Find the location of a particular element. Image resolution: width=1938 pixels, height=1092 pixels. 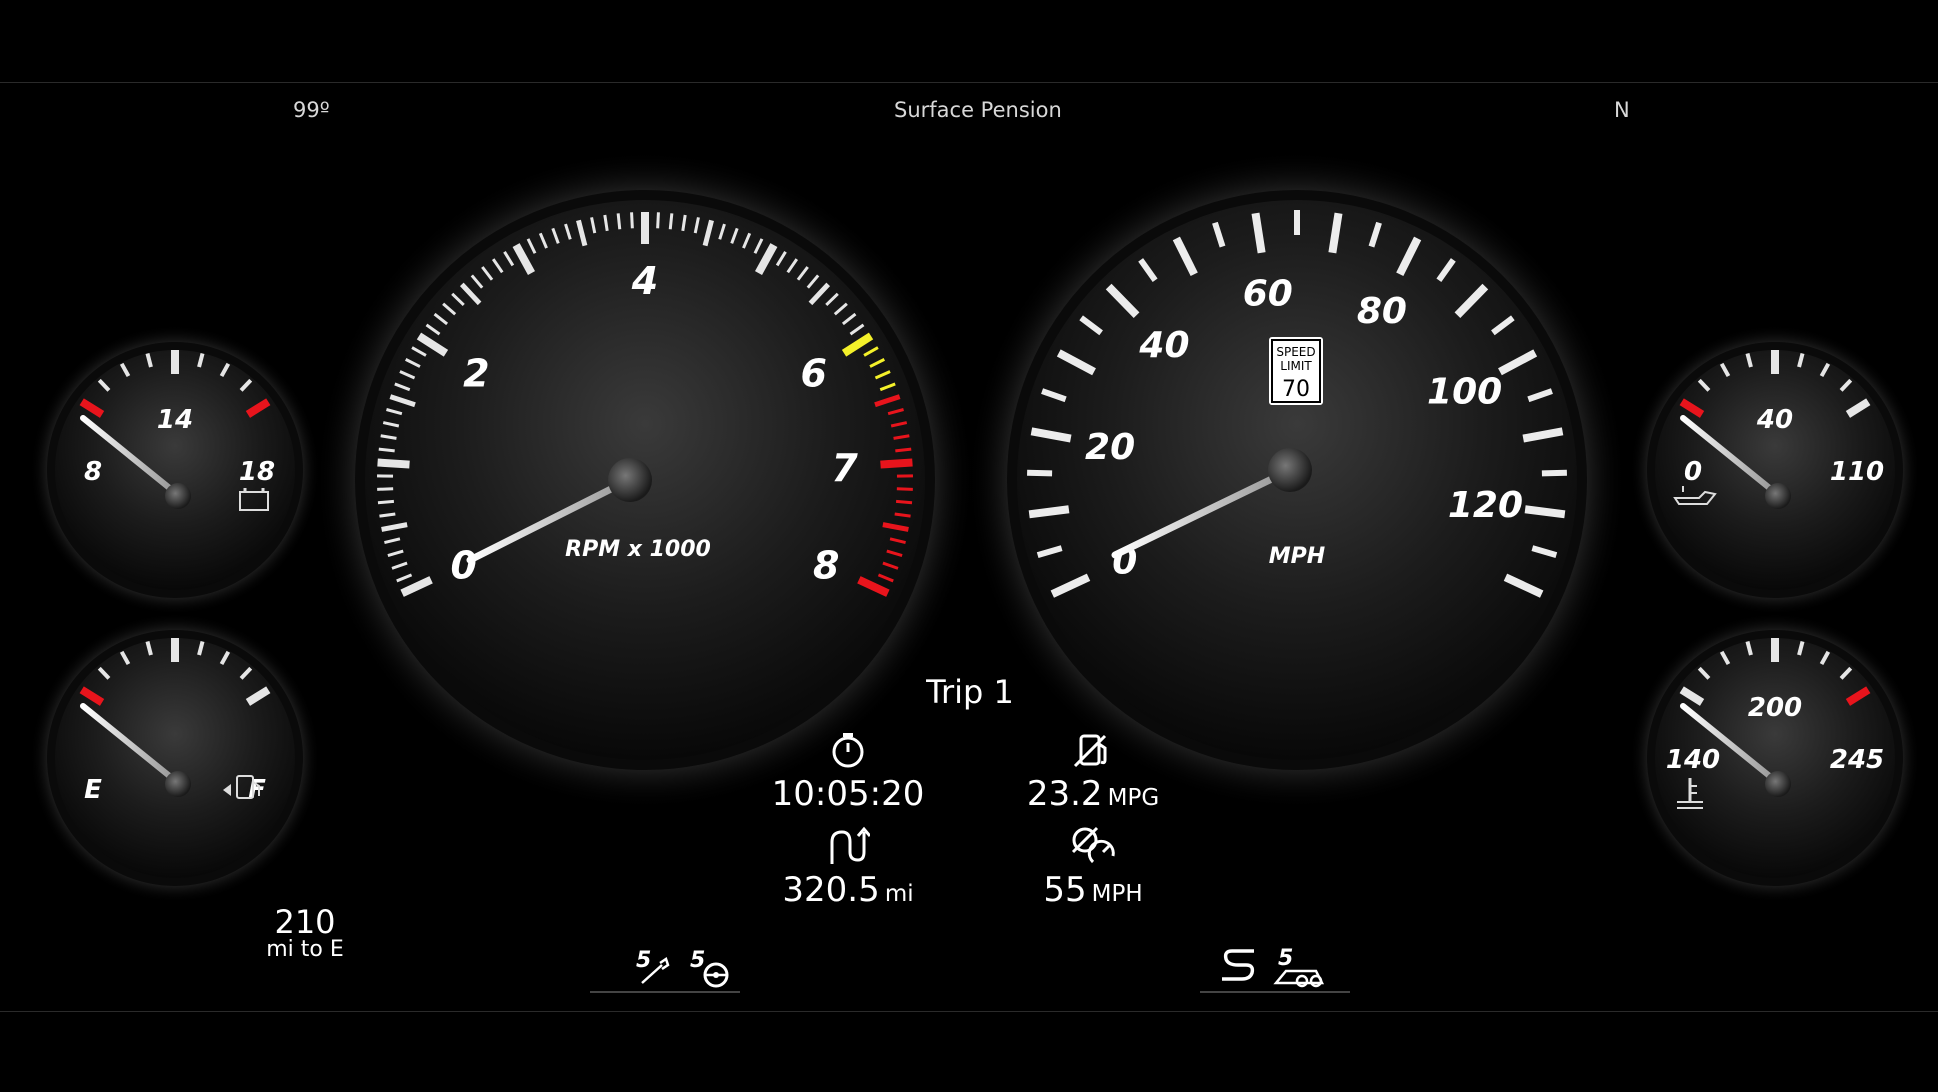

oil-pressure-gauge-hub is located at coordinates (1778, 496).